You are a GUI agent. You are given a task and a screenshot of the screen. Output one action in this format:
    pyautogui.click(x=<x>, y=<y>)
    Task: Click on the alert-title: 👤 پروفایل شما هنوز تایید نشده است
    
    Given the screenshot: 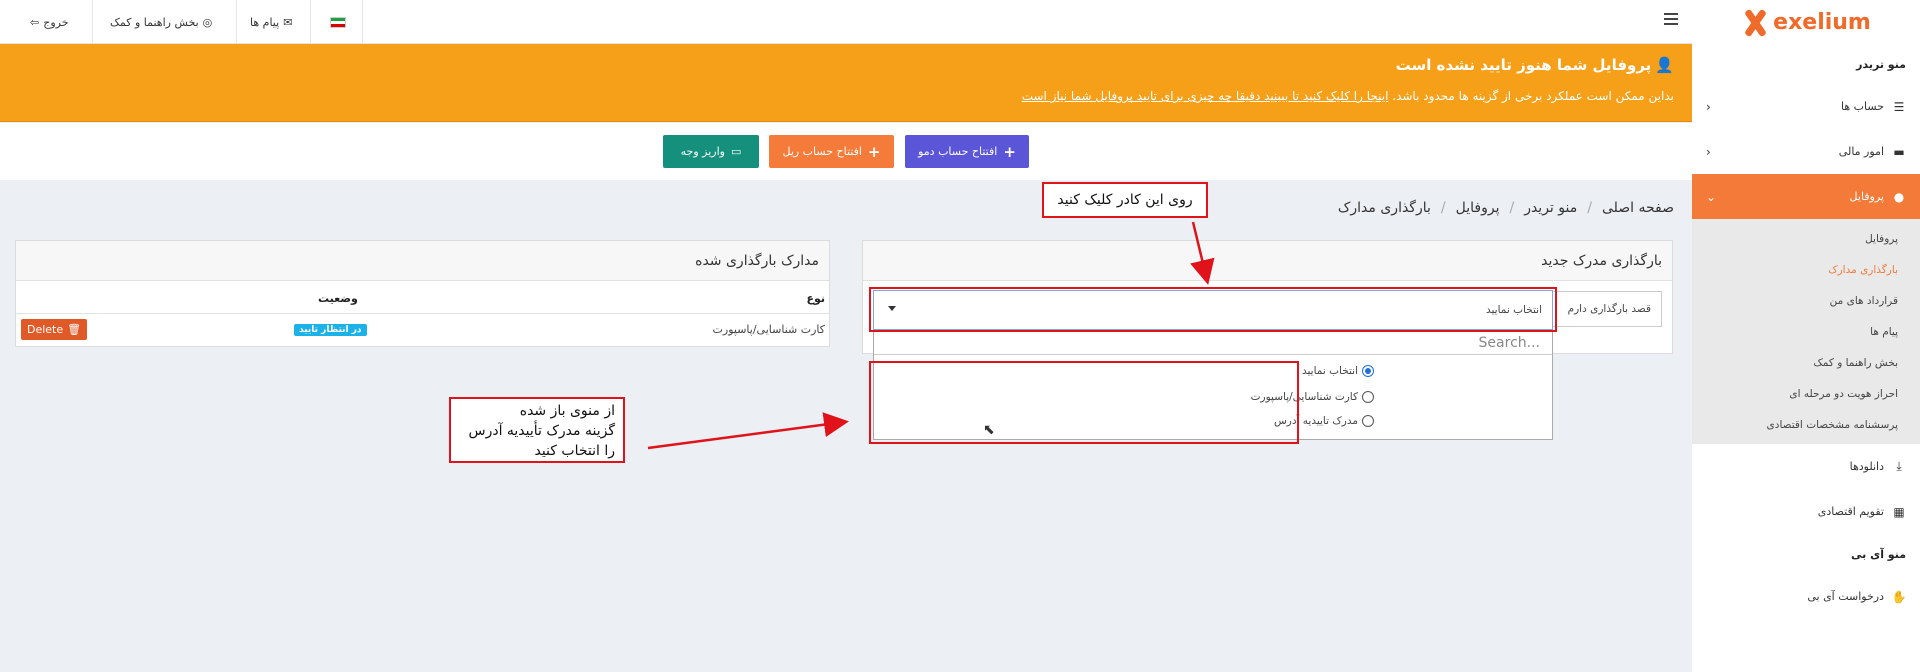 What is the action you would take?
    pyautogui.click(x=1534, y=65)
    